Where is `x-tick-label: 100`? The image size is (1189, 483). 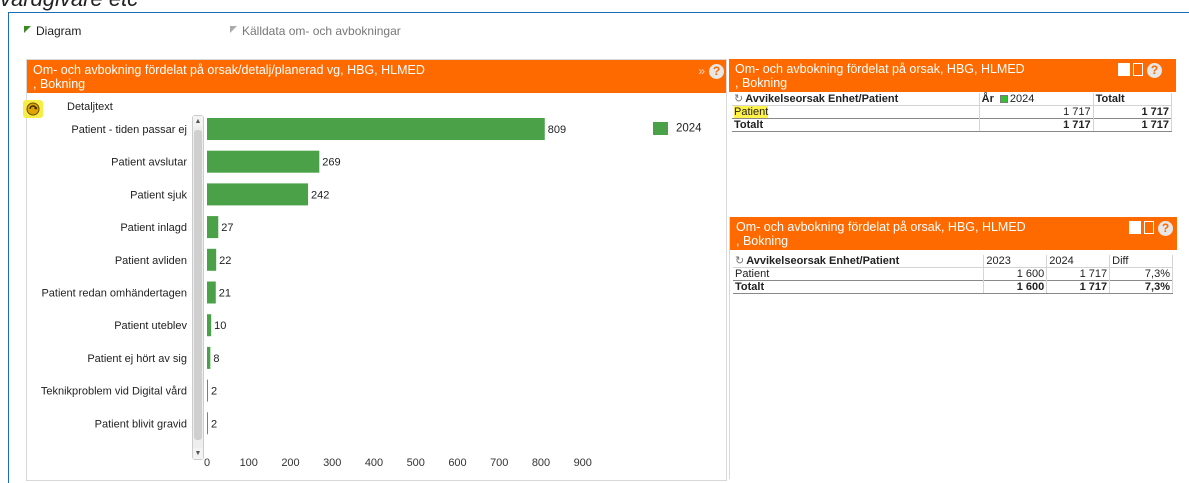
x-tick-label: 100 is located at coordinates (249, 463).